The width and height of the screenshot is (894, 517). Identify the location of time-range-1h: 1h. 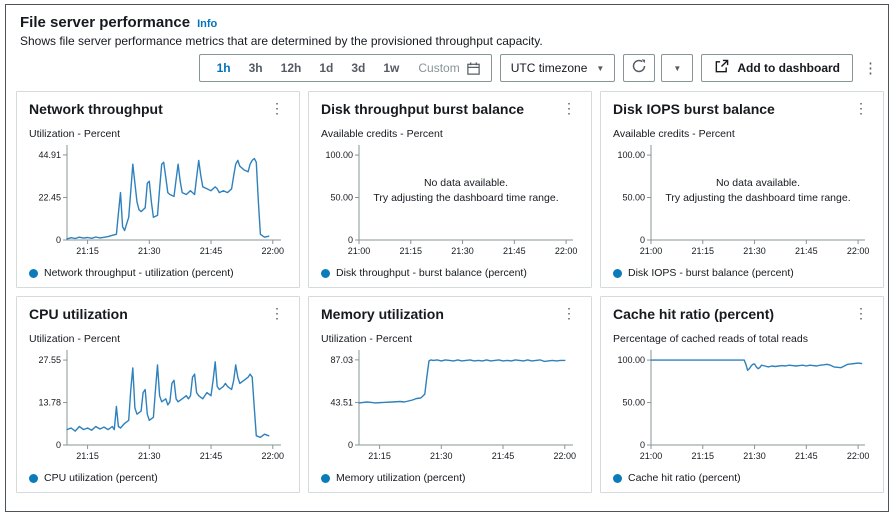
(224, 68).